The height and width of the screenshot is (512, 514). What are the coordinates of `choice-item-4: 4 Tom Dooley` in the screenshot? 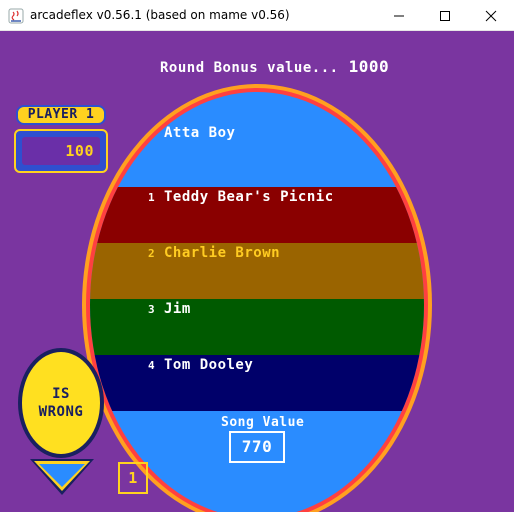 It's located at (200, 365).